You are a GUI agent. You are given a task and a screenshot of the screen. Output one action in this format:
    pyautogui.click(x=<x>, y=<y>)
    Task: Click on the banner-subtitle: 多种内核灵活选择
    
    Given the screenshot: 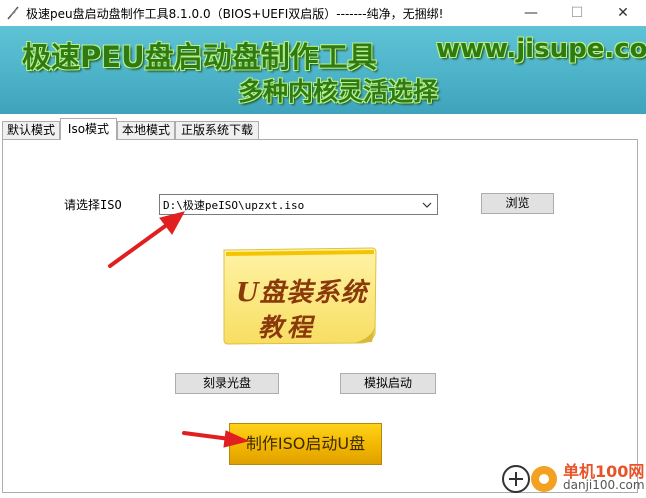 What is the action you would take?
    pyautogui.click(x=338, y=91)
    